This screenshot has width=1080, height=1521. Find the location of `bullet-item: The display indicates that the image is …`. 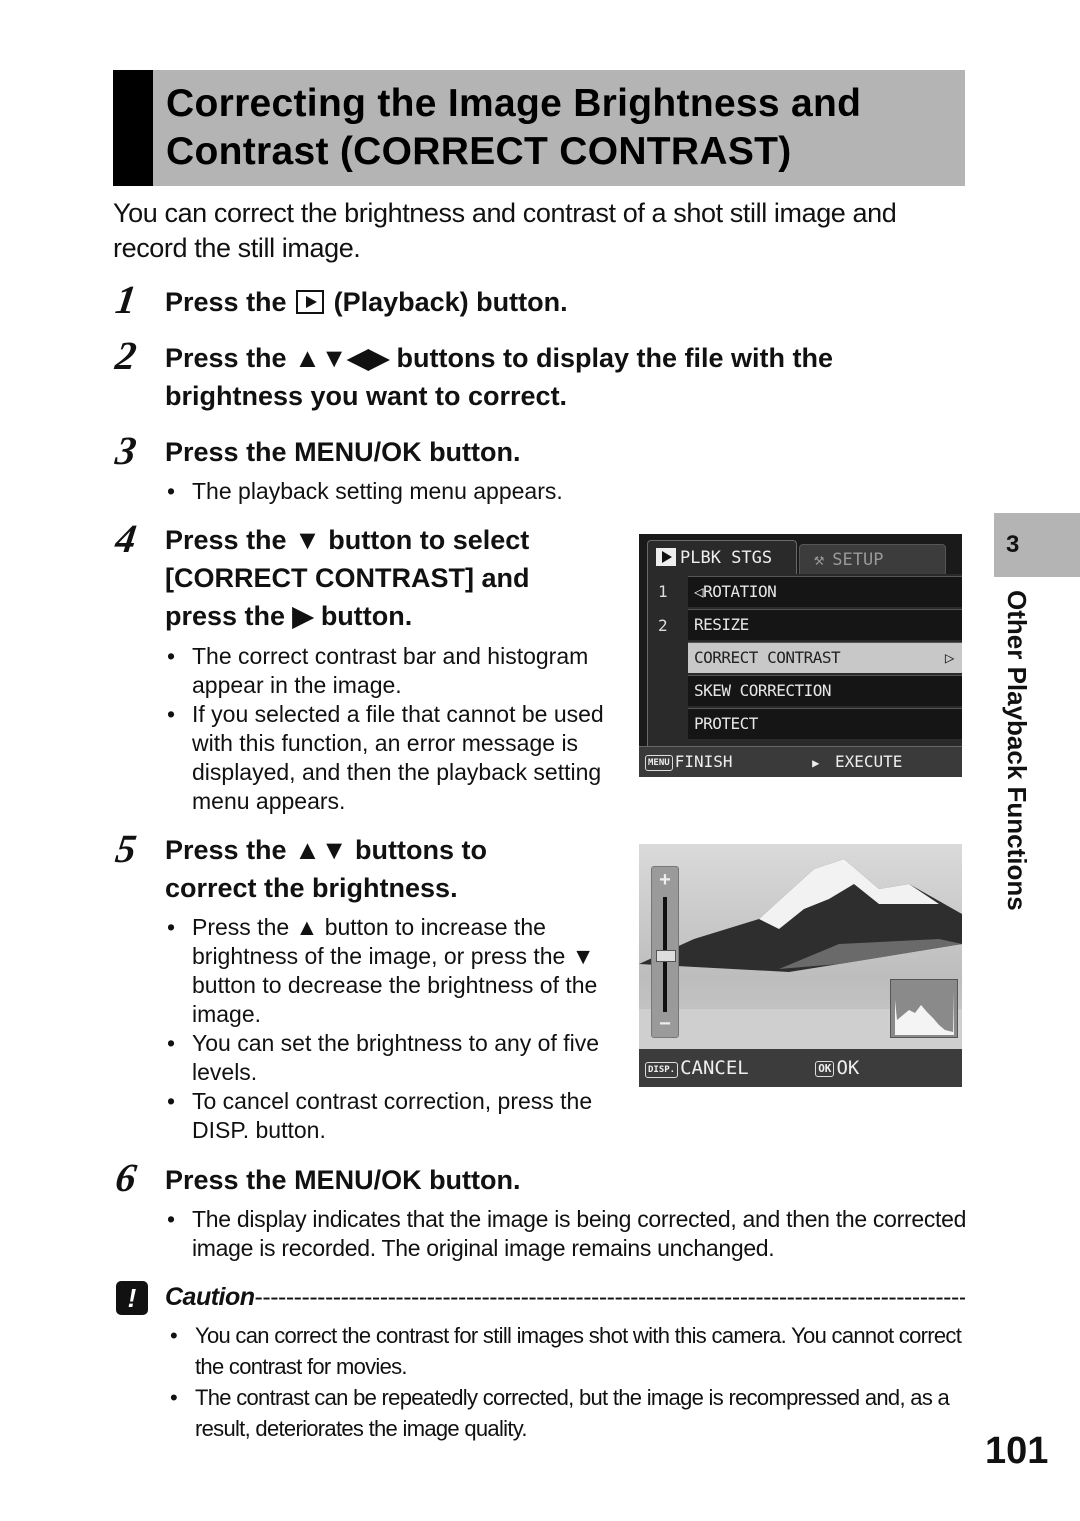

bullet-item: The display indicates that the image is … is located at coordinates (567, 1234).